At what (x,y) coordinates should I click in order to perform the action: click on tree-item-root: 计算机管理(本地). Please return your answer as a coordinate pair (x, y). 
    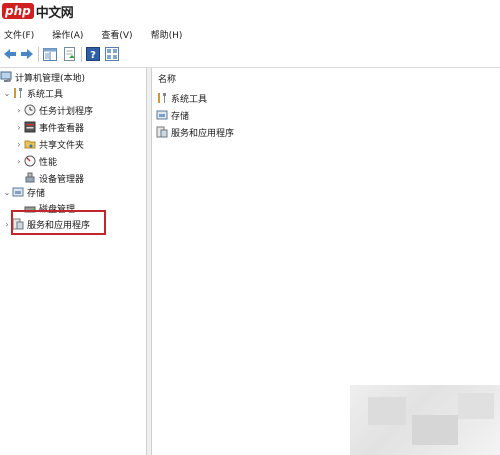
    Looking at the image, I should click on (42, 77).